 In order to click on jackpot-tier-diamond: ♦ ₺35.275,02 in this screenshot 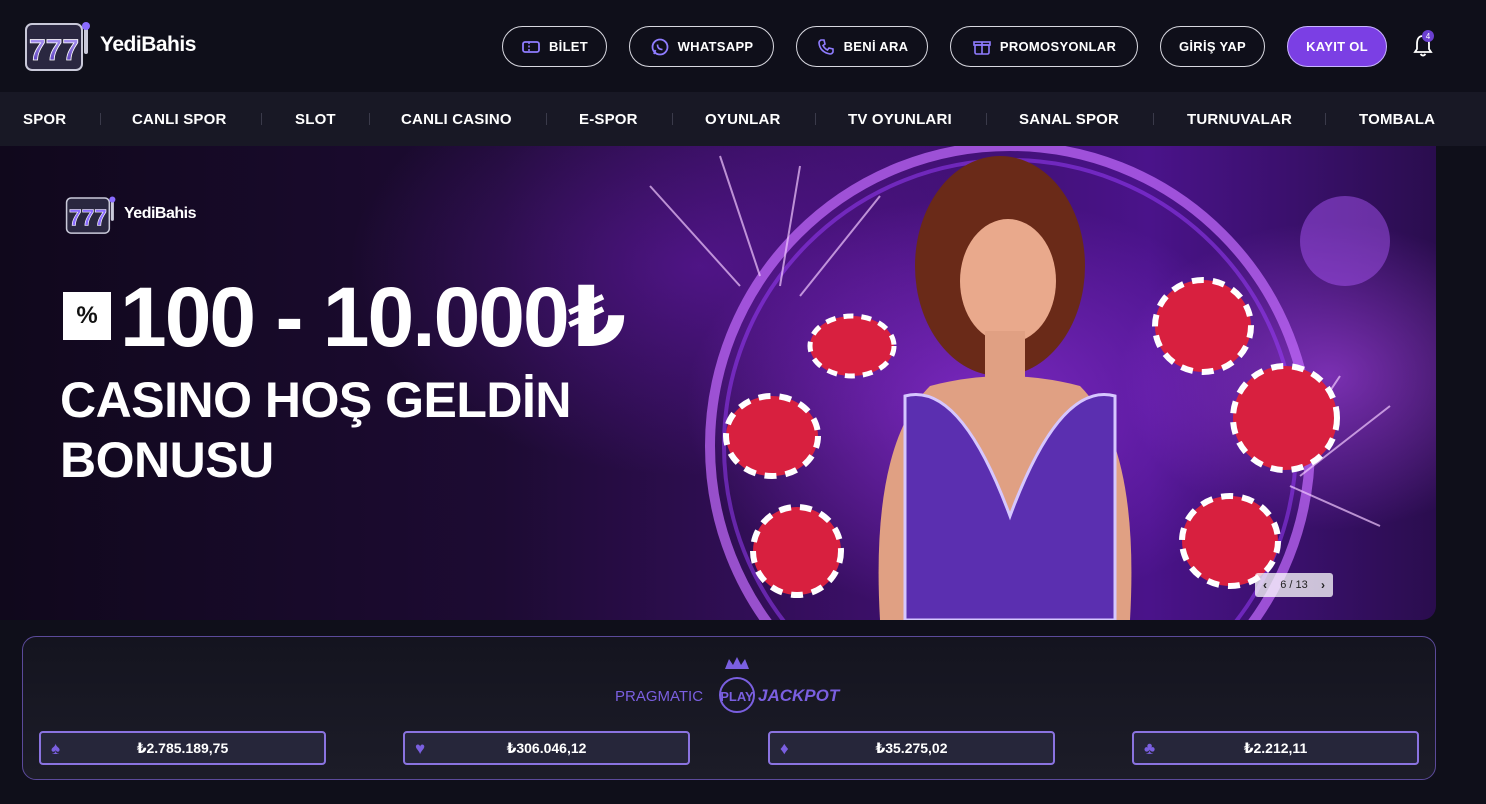, I will do `click(911, 748)`.